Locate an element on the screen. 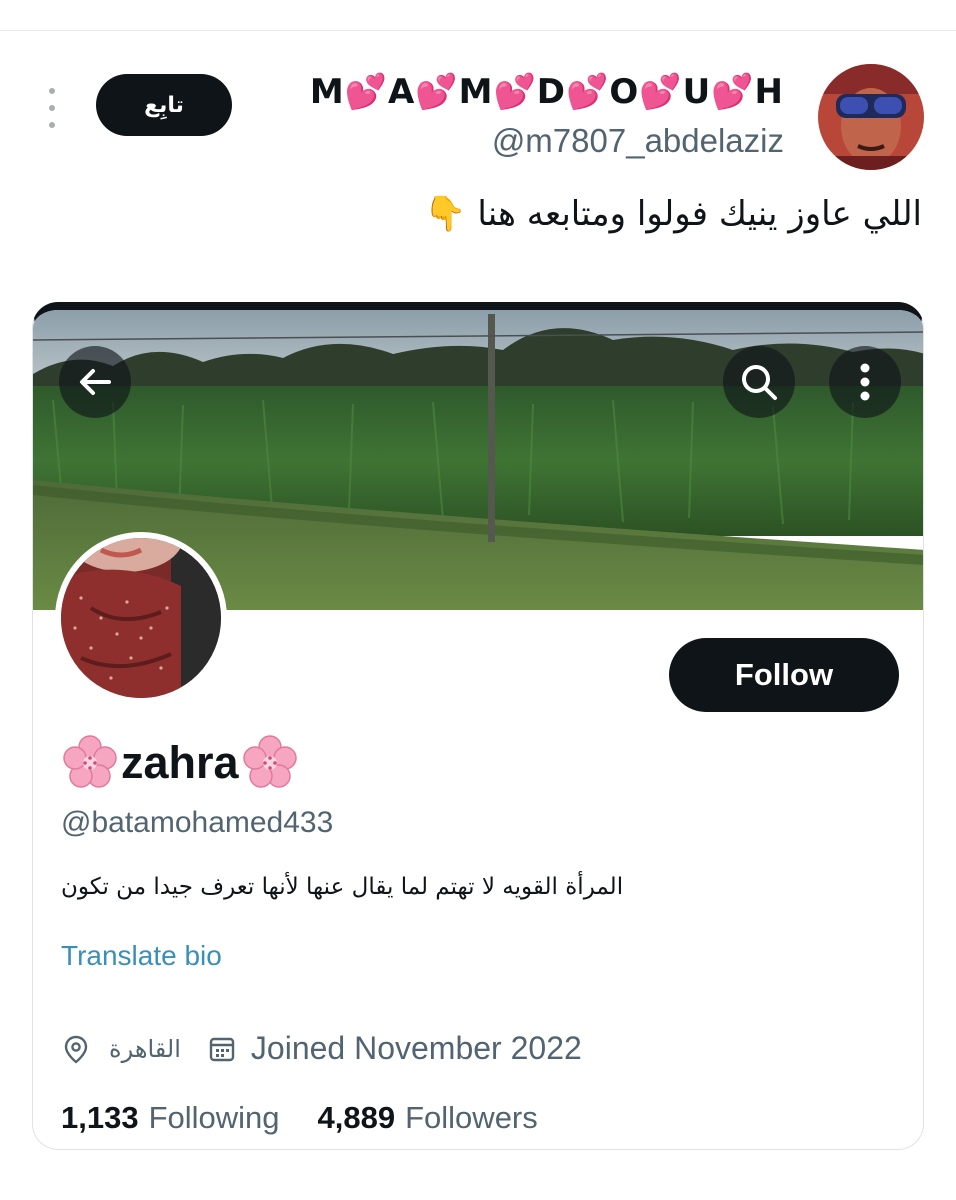 The height and width of the screenshot is (1200, 956). following-count: 1,133 is located at coordinates (100, 1117).